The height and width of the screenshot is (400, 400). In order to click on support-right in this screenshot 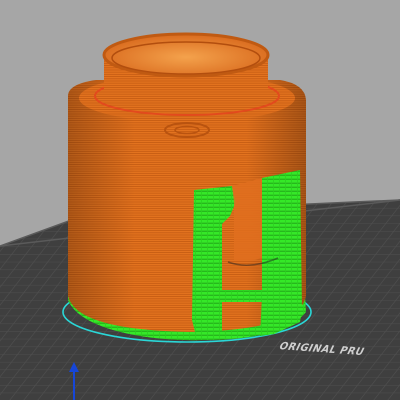, I will do `click(281, 253)`.